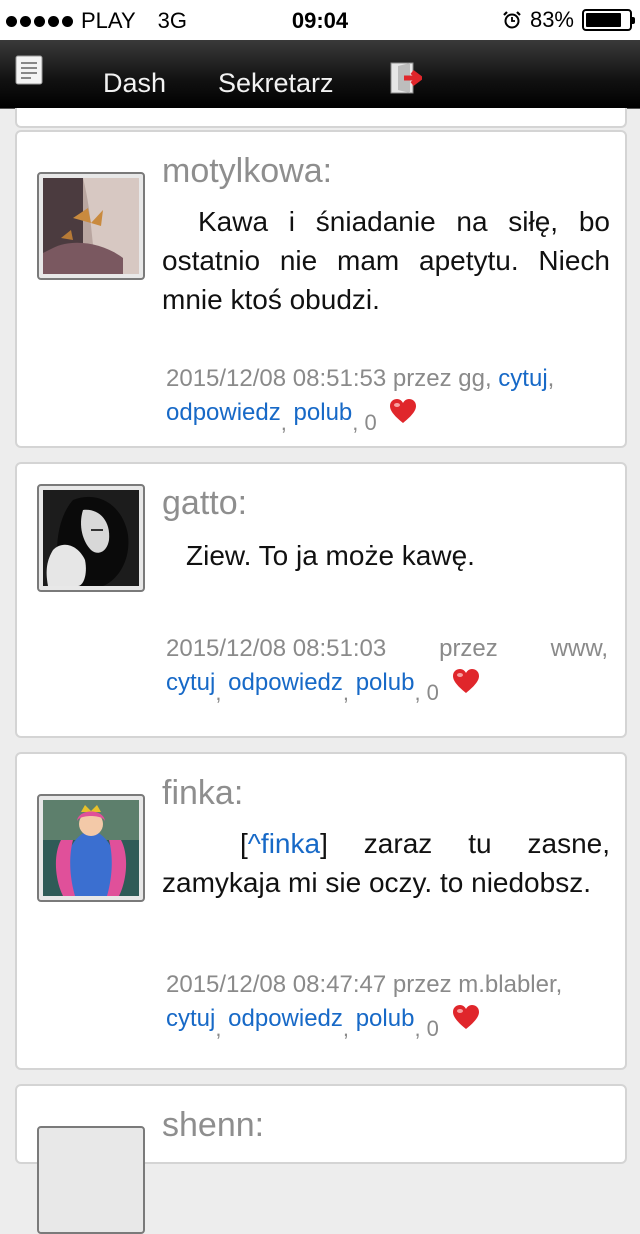 This screenshot has width=640, height=1234. Describe the element at coordinates (213, 1125) in the screenshot. I see `post-username: shenn:` at that location.